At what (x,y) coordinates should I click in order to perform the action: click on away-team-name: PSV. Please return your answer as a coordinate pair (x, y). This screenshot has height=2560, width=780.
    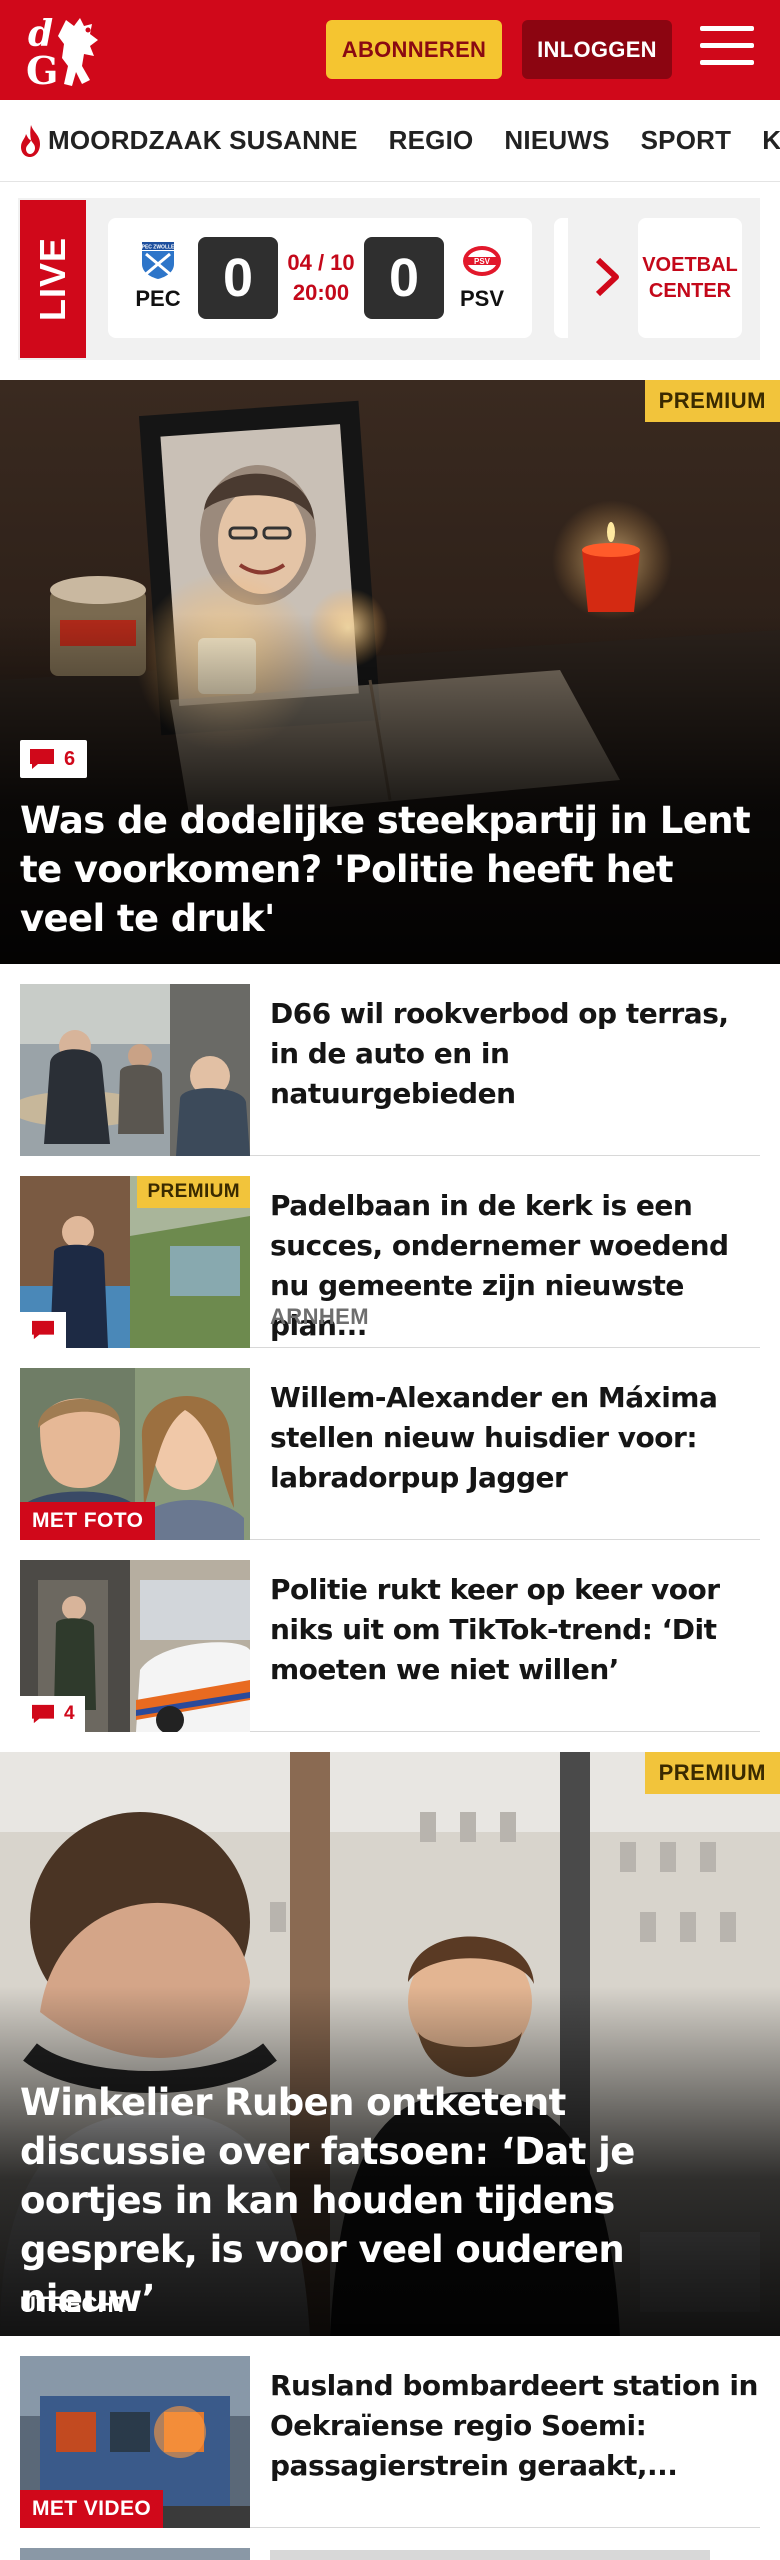
    Looking at the image, I should click on (482, 298).